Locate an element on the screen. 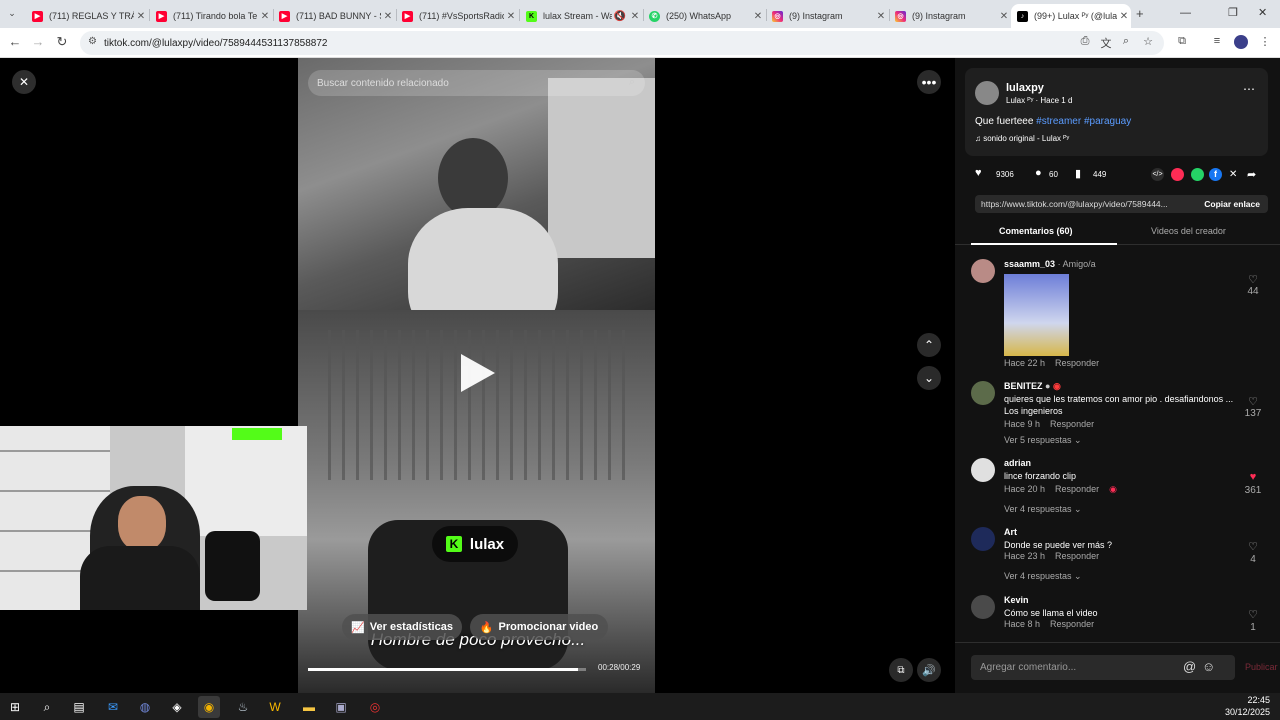 This screenshot has width=1280, height=720. clock-date: 30/12/2025 is located at coordinates (1242, 712).